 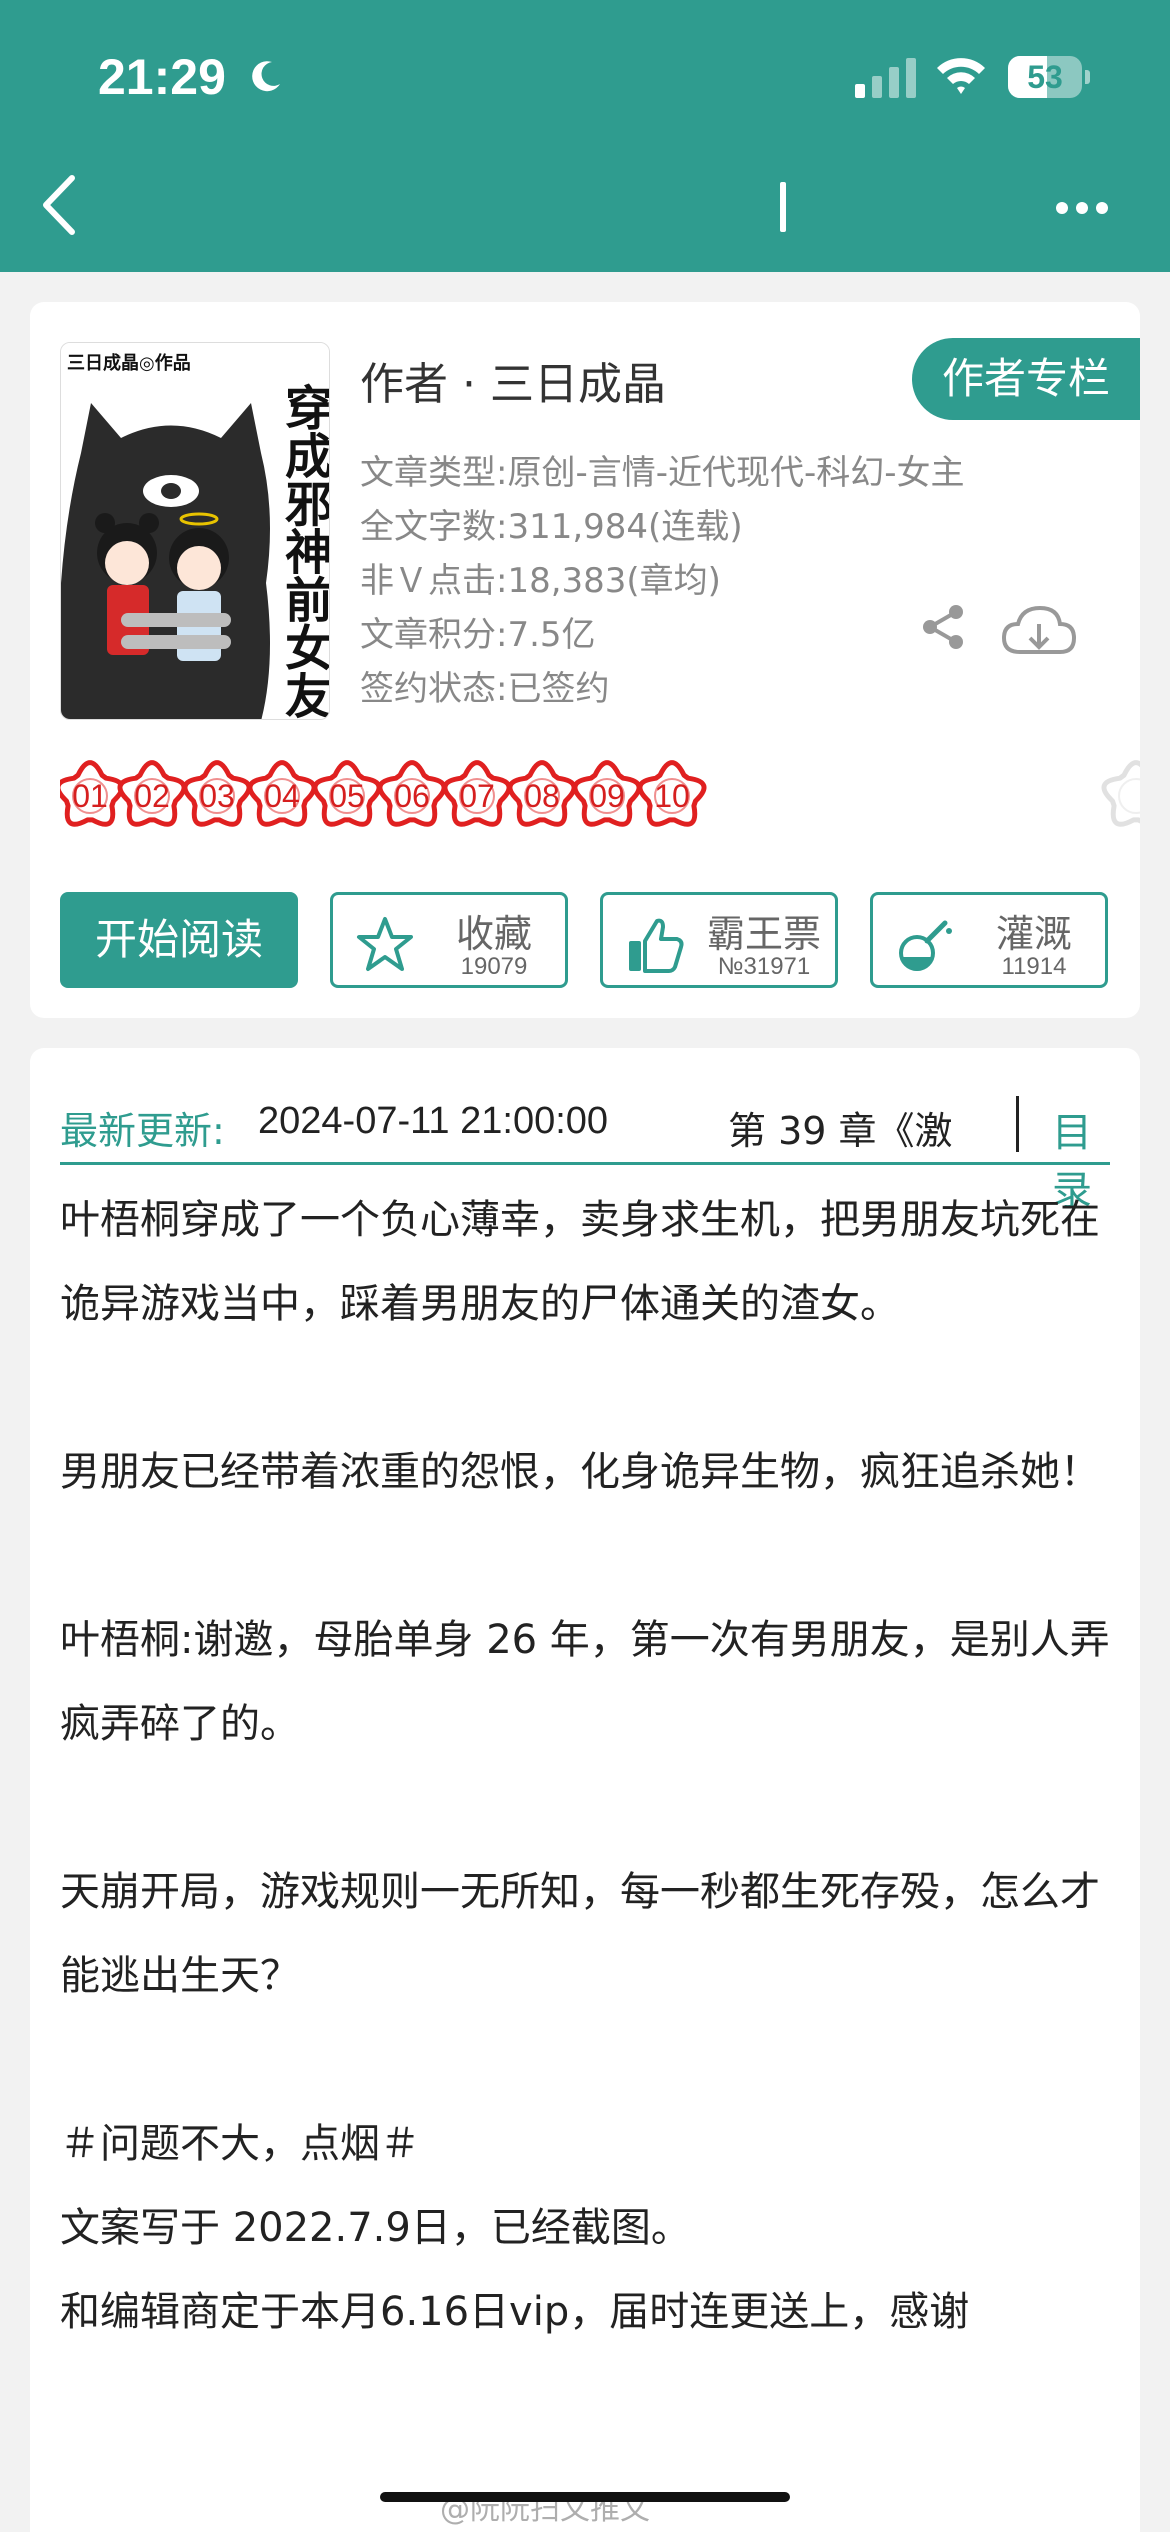 What do you see at coordinates (961, 76) in the screenshot?
I see `wifi-icon` at bounding box center [961, 76].